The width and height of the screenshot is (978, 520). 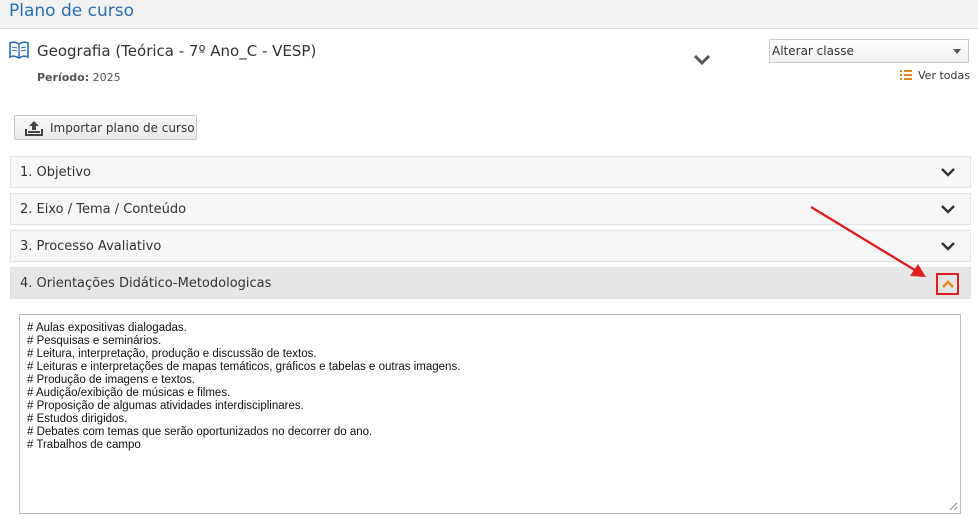 What do you see at coordinates (490, 283) in the screenshot?
I see `section-orientacoes-didatico-metodologicas: 4. Orientações Didático-Metodologicas` at bounding box center [490, 283].